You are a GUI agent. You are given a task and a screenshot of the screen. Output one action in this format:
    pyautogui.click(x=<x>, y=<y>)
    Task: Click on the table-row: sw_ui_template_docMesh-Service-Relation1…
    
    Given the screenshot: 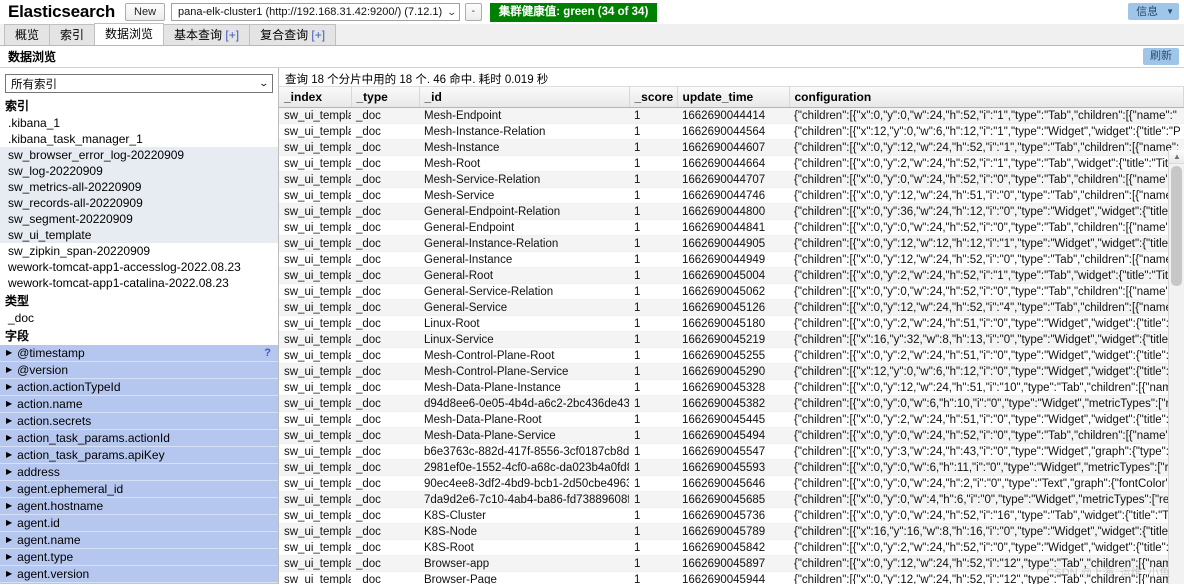 What is the action you would take?
    pyautogui.click(x=731, y=179)
    